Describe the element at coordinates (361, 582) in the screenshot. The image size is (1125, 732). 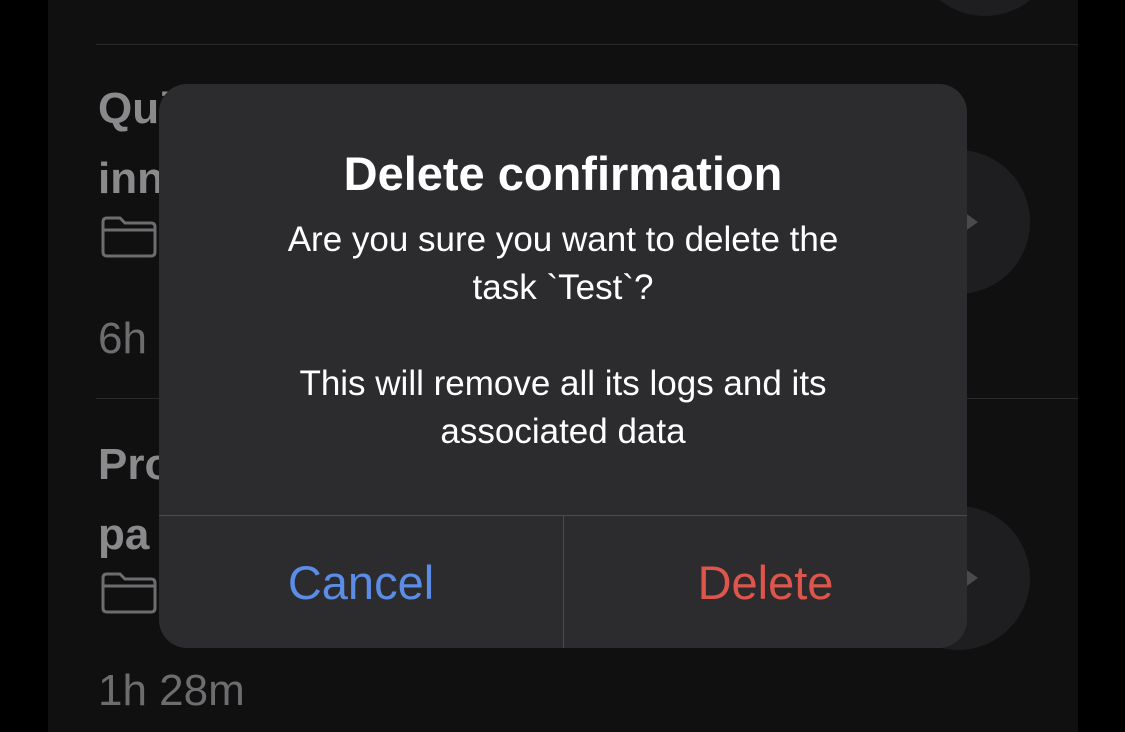
I see `cancel-button: Cancel` at that location.